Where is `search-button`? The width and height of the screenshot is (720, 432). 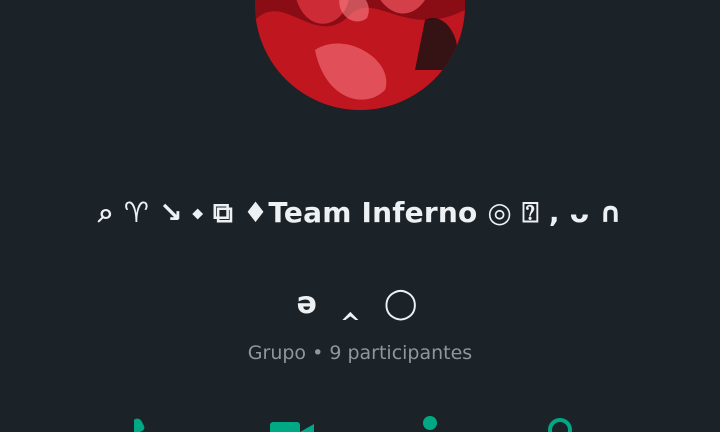 search-button is located at coordinates (560, 421).